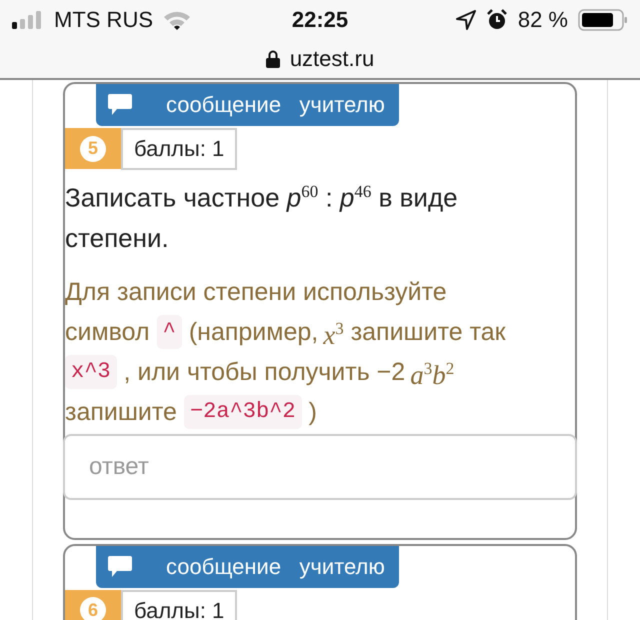 This screenshot has width=640, height=620. Describe the element at coordinates (177, 20) in the screenshot. I see `wifi-icon` at that location.